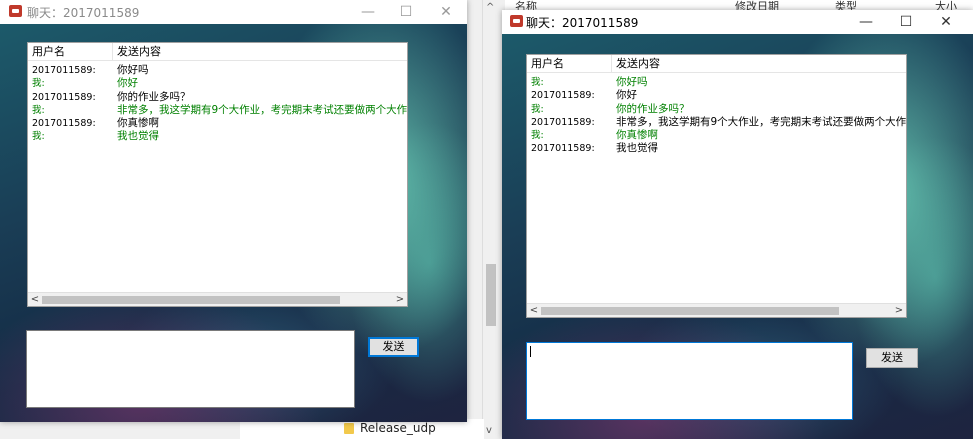  I want to click on message-row: 我: 你真惨啊, so click(716, 135).